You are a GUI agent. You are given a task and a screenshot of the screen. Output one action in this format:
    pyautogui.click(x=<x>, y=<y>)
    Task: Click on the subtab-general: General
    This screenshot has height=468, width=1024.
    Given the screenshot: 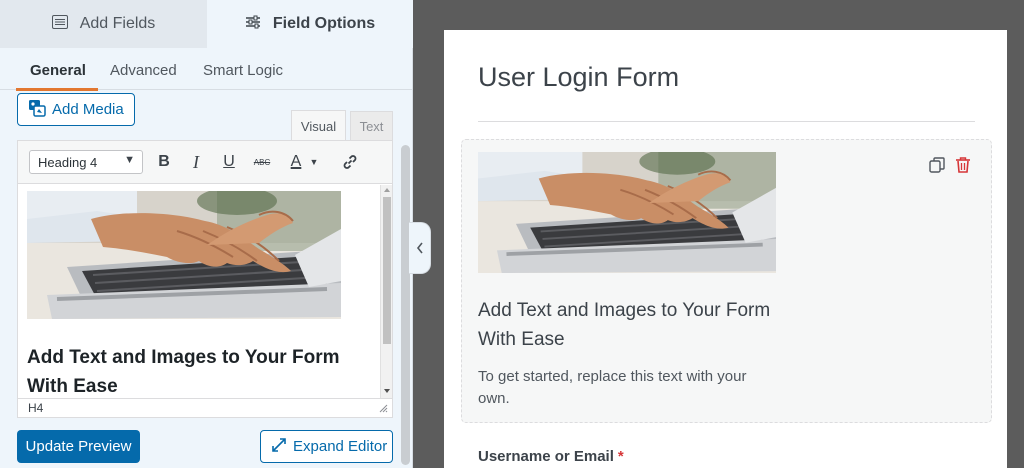 What is the action you would take?
    pyautogui.click(x=58, y=70)
    